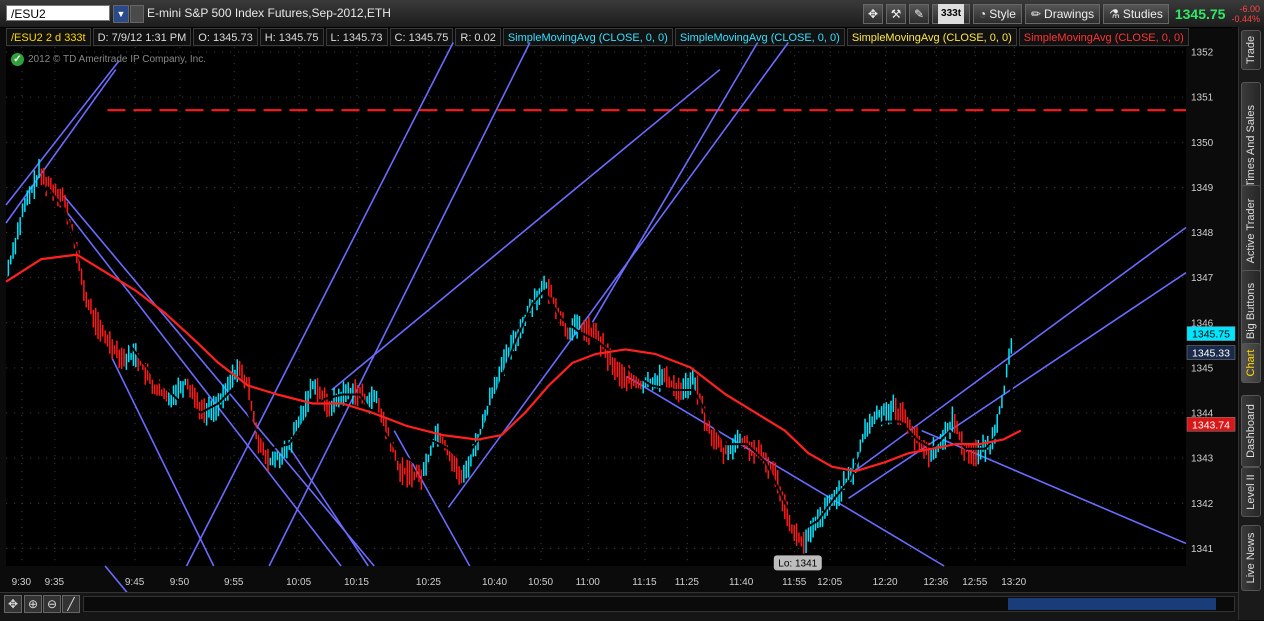  Describe the element at coordinates (1251, 50) in the screenshot. I see `tab-trade: Trade` at that location.